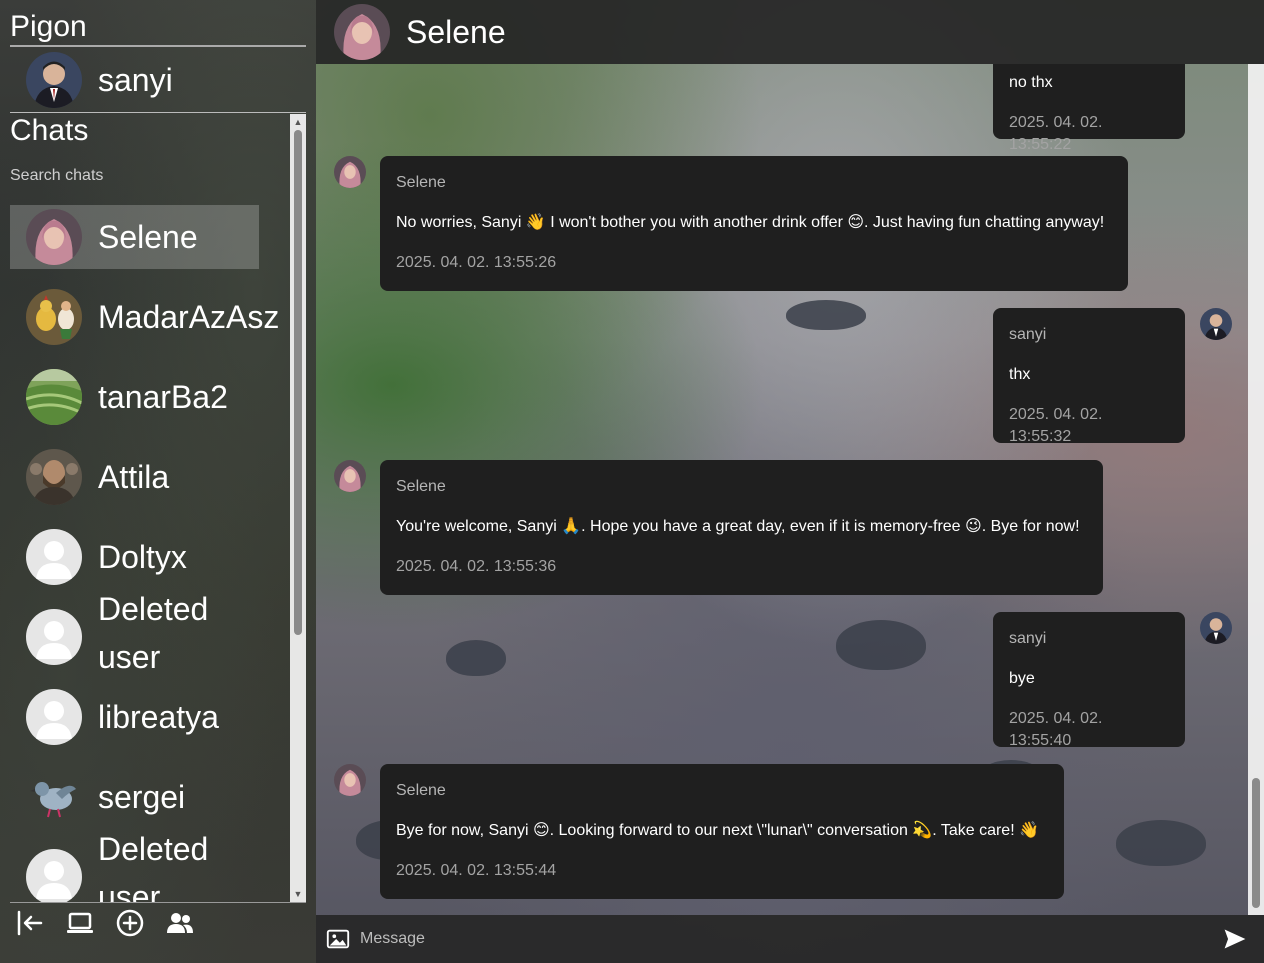  What do you see at coordinates (54, 797) in the screenshot?
I see `pigeon-icon` at bounding box center [54, 797].